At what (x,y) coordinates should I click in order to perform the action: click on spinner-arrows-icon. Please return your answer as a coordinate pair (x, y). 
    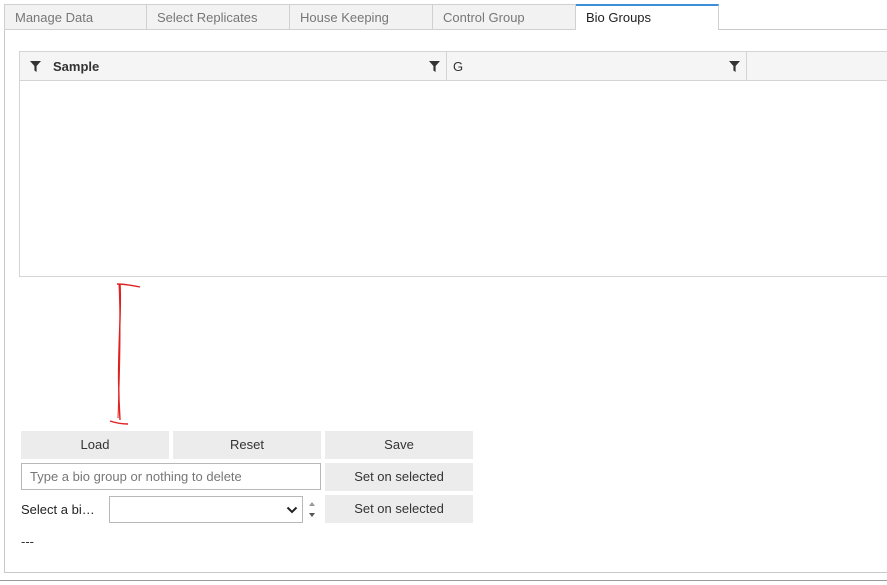
    Looking at the image, I should click on (312, 509).